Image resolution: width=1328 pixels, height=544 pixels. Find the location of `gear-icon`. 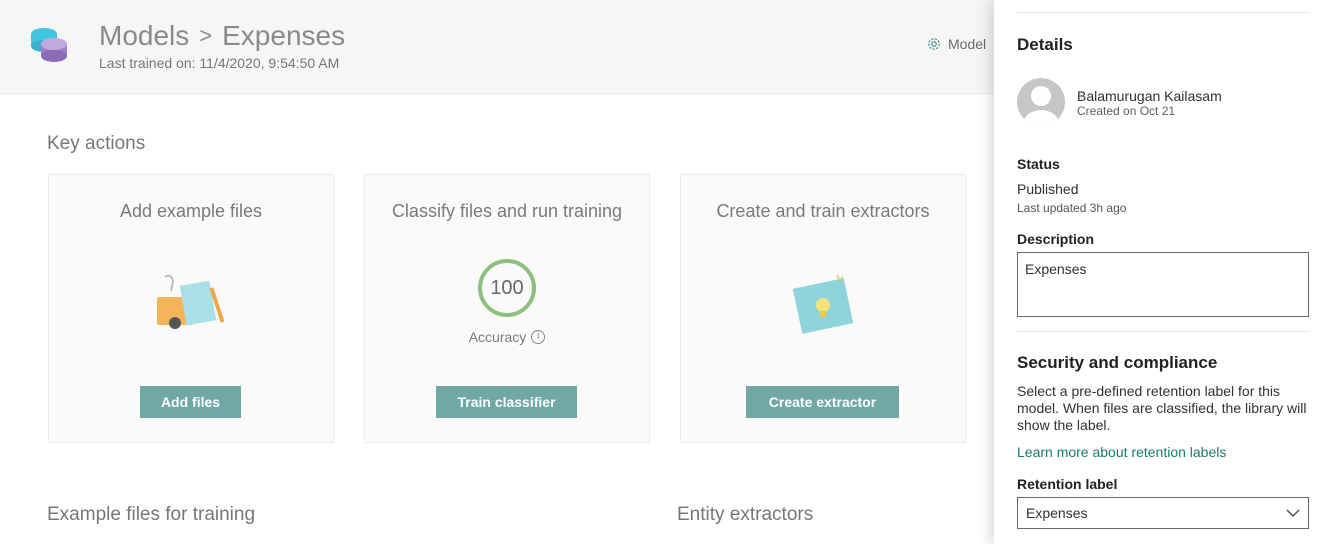

gear-icon is located at coordinates (934, 44).